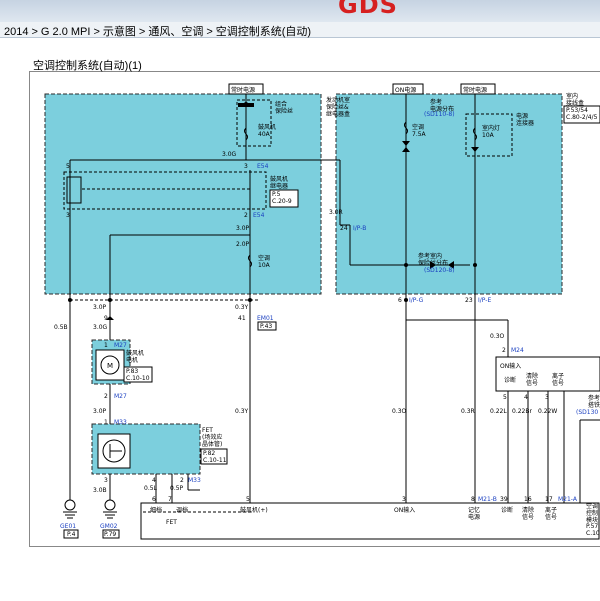 The height and width of the screenshot is (601, 600). What do you see at coordinates (248, 499) in the screenshot?
I see `pin-ctrl-5: 5` at bounding box center [248, 499].